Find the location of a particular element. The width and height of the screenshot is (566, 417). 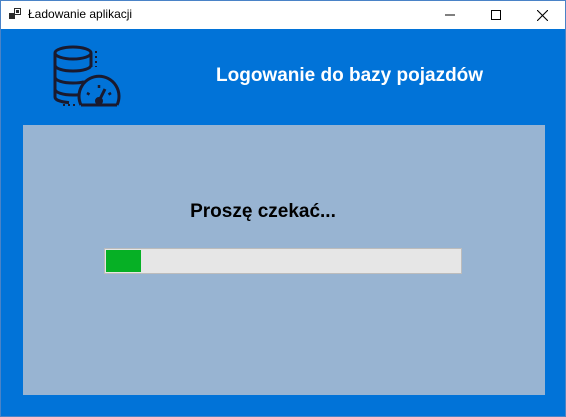

minimize-icon is located at coordinates (450, 15).